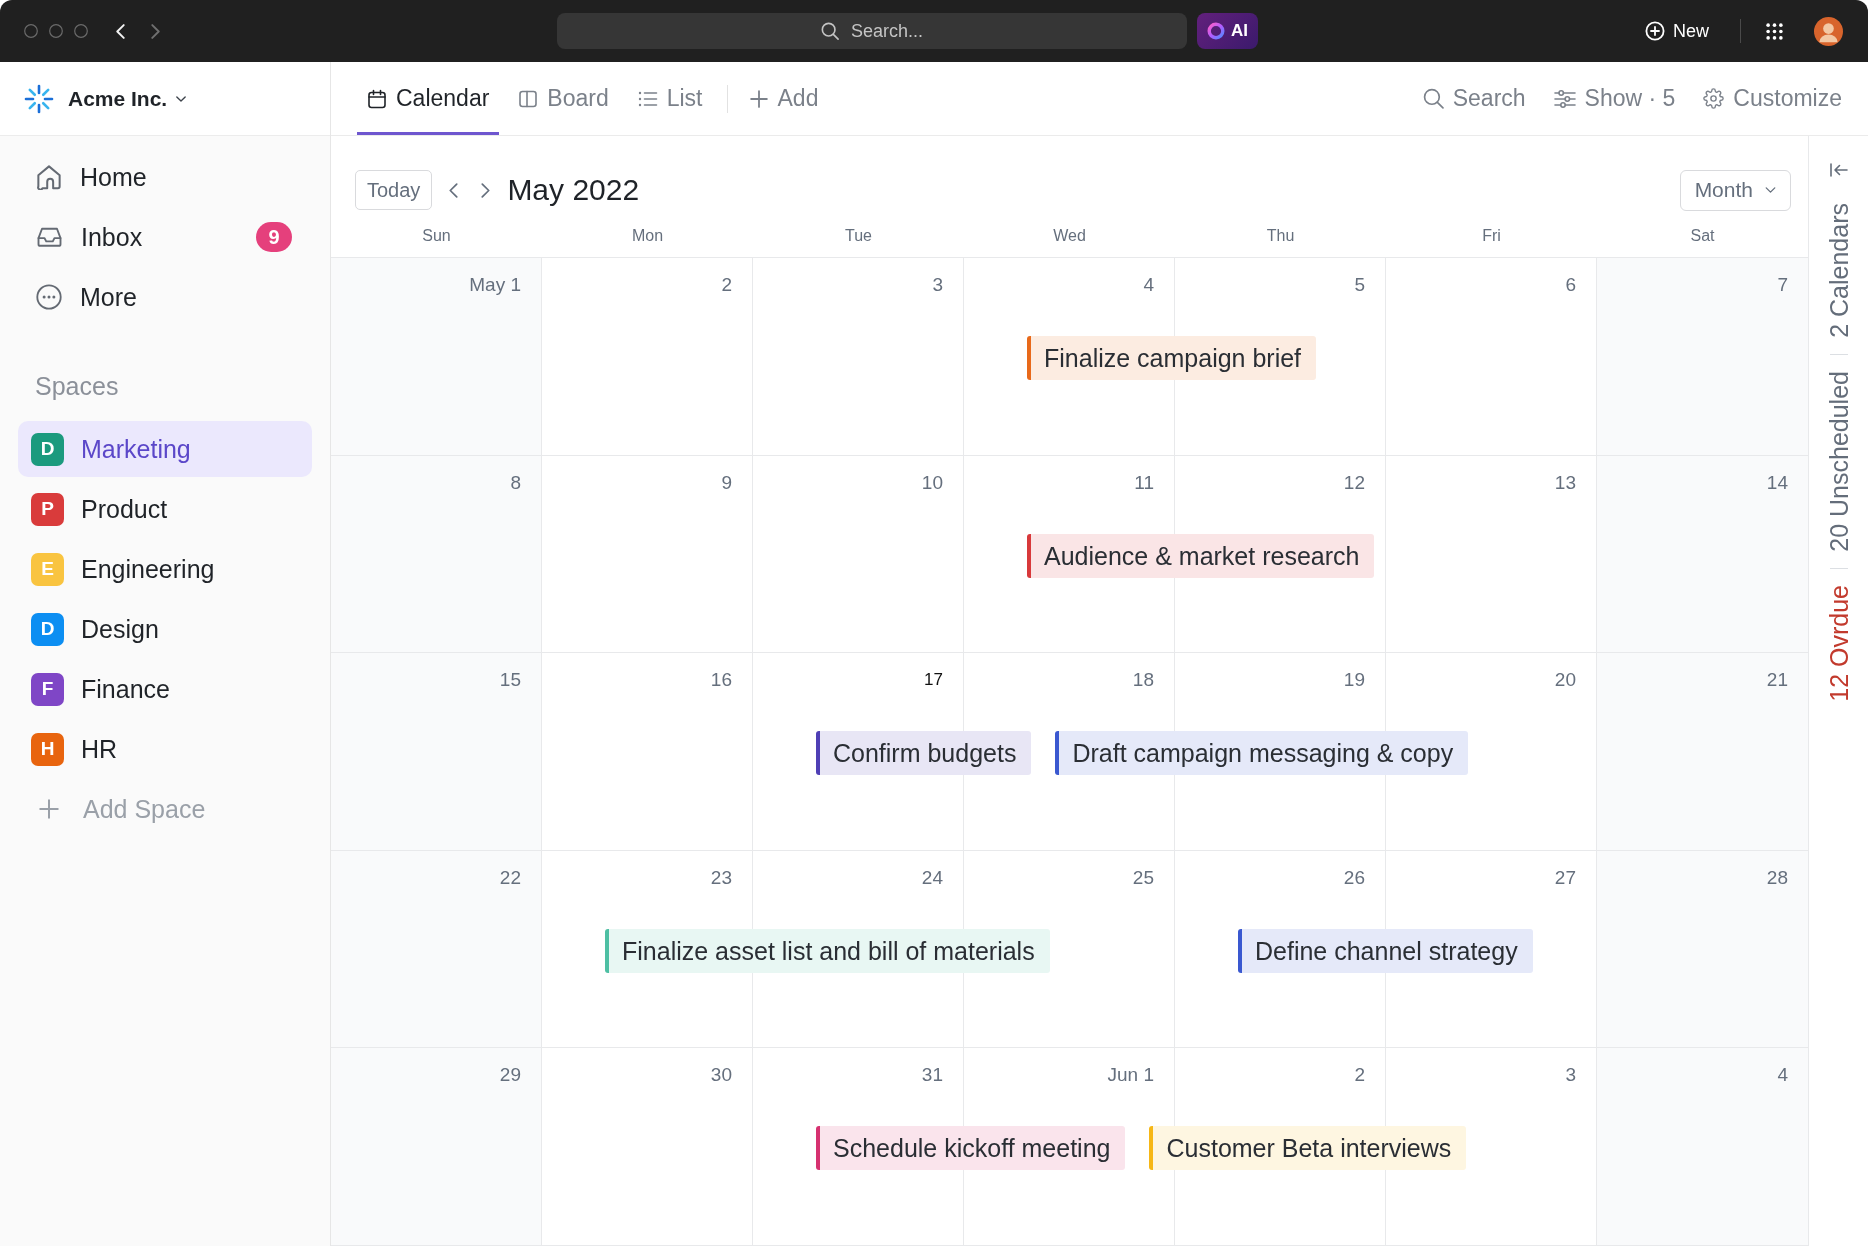  Describe the element at coordinates (784, 98) in the screenshot. I see `add-view-button: Add` at that location.